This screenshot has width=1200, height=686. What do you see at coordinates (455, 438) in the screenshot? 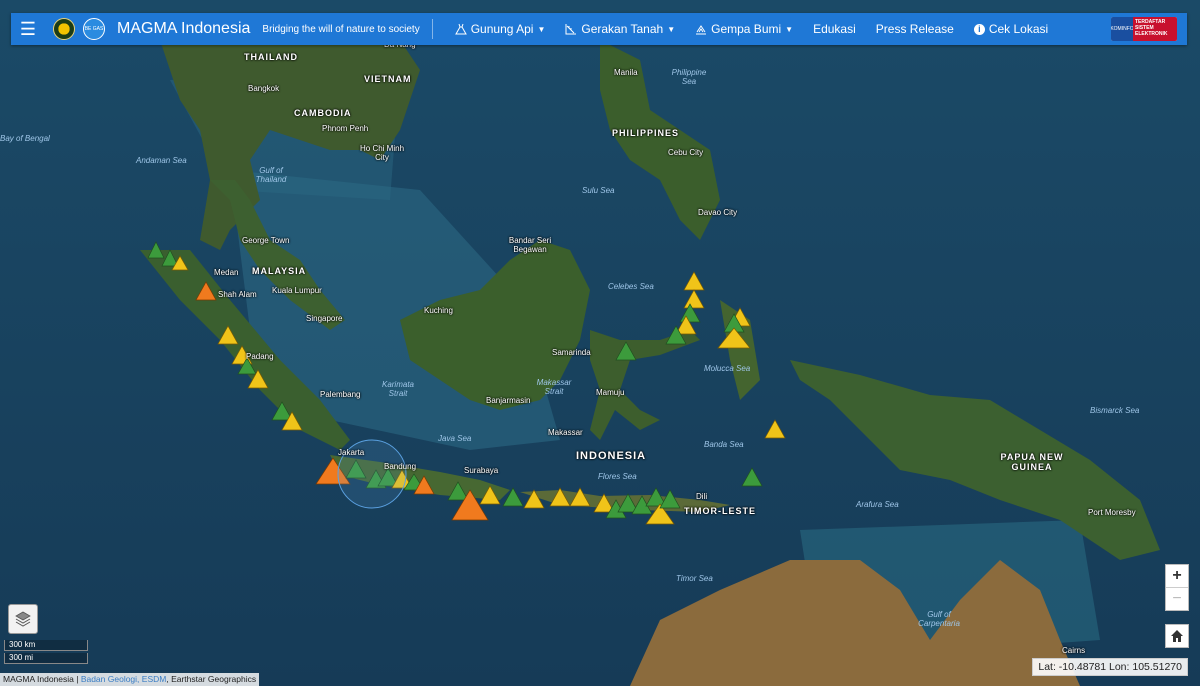
I see `sea-label: Java Sea` at bounding box center [455, 438].